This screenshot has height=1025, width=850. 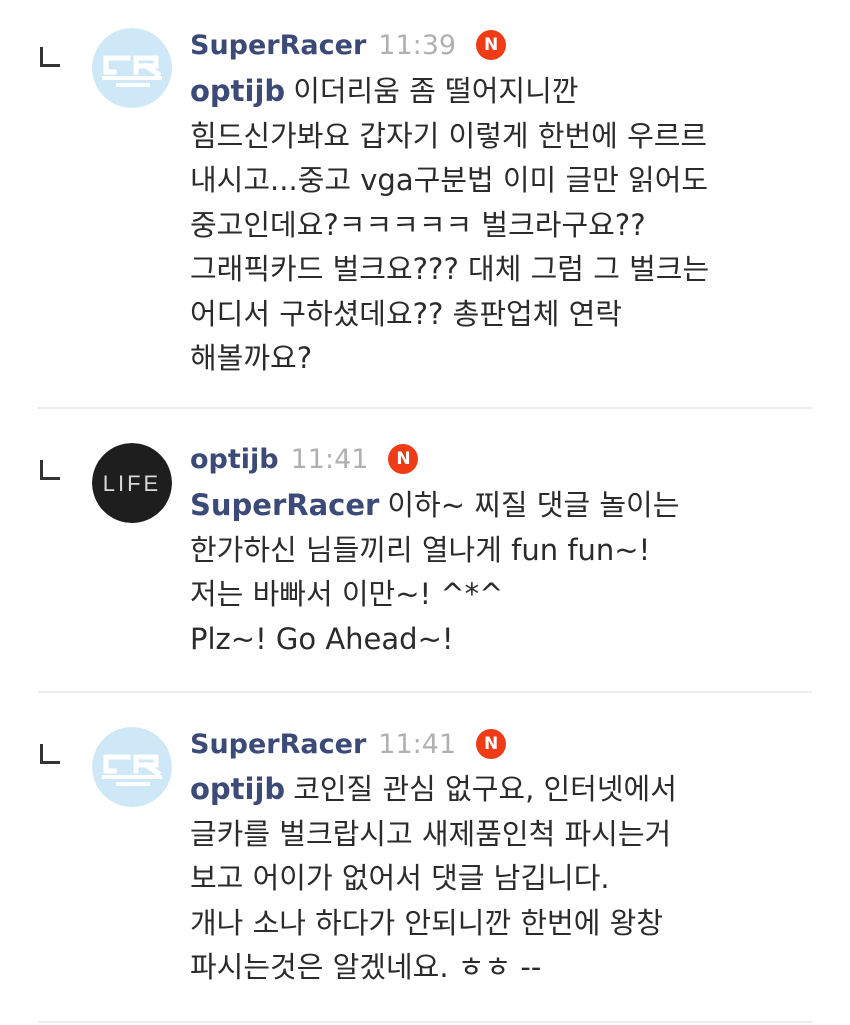 I want to click on avatar: LIFE, so click(x=132, y=483).